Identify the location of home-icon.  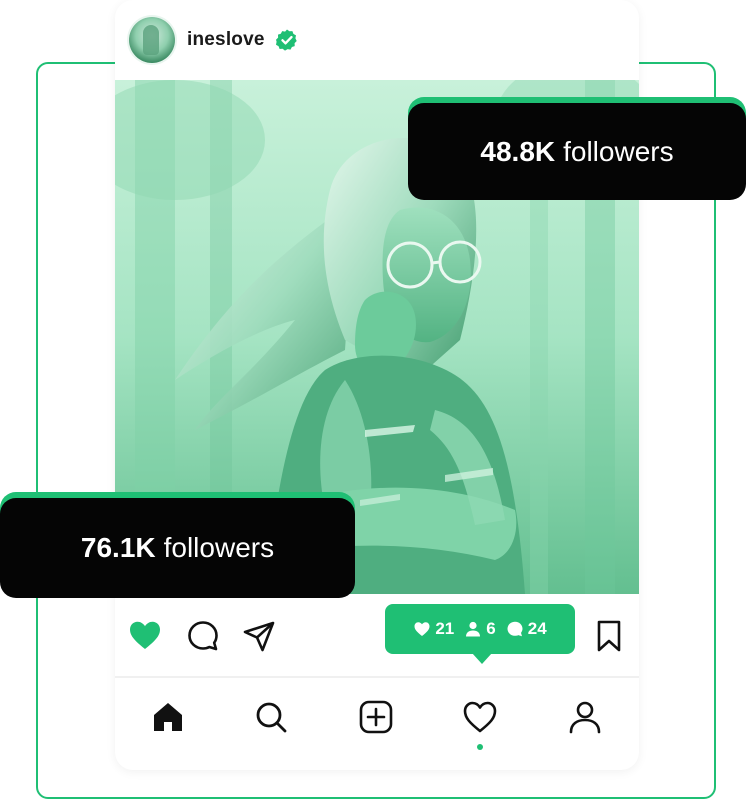
(168, 717).